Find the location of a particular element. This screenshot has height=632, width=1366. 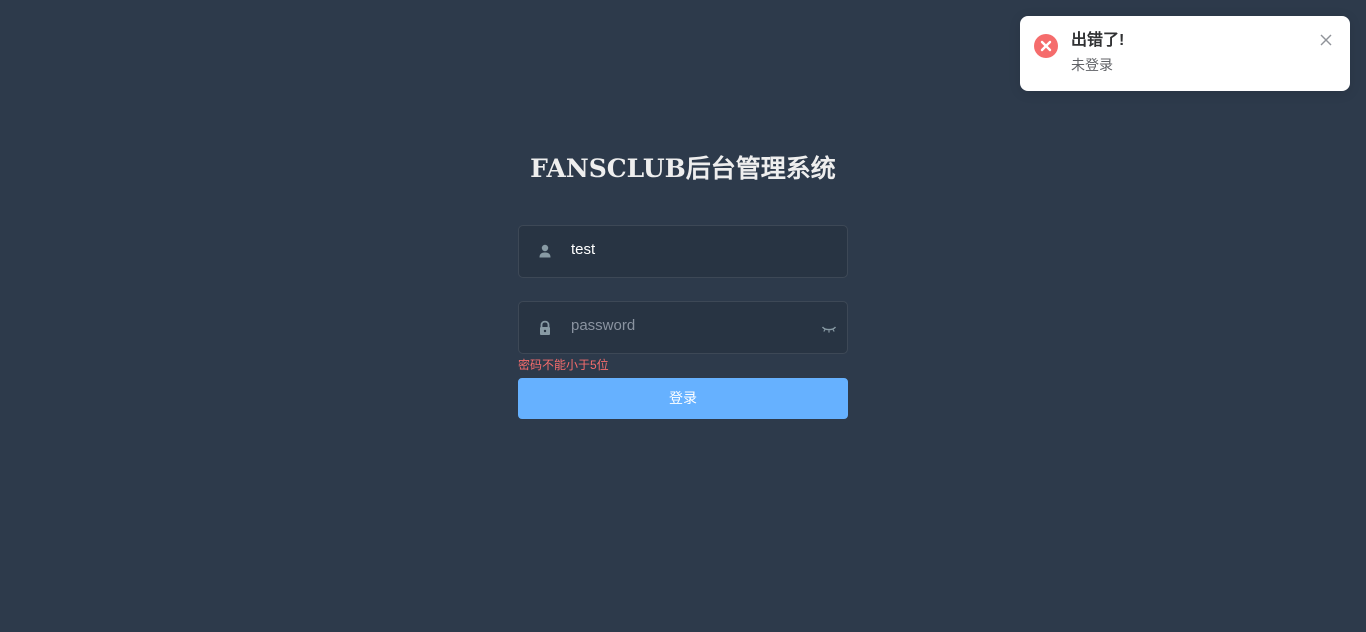

close-icon is located at coordinates (1326, 39).